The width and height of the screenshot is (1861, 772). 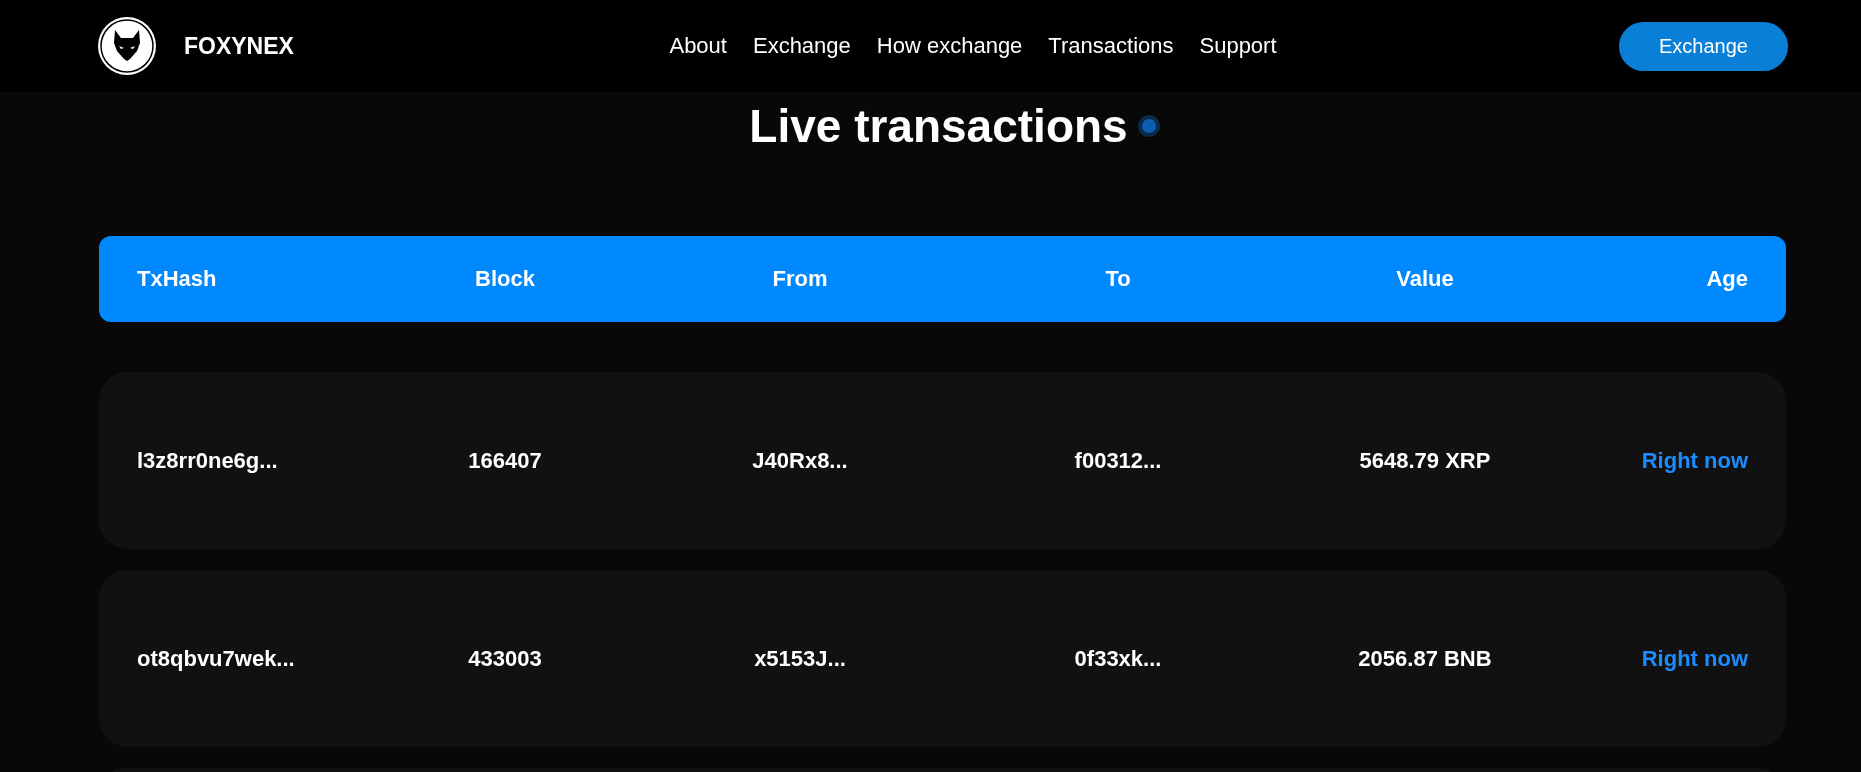 I want to click on table-cell-text: 166407, so click(x=505, y=460).